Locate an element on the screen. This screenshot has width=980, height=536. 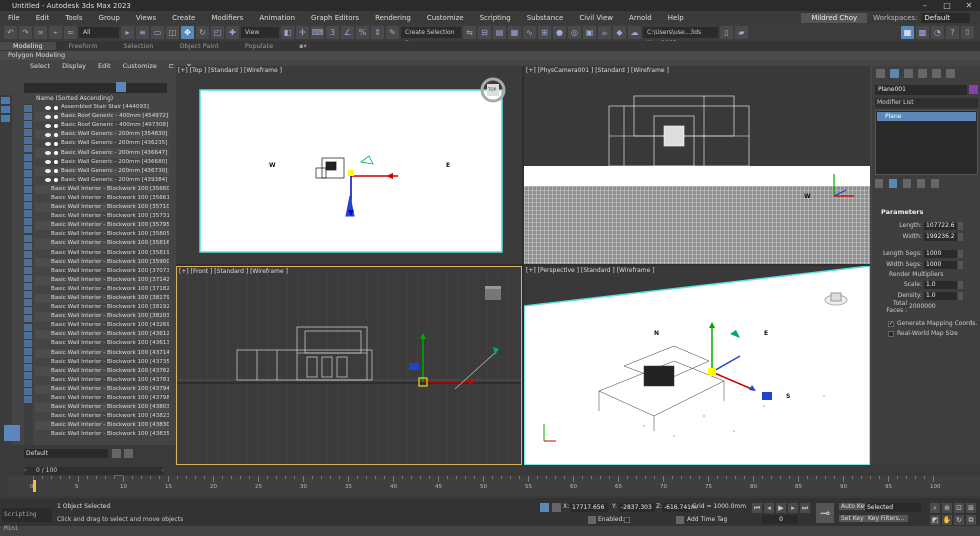
ribbon-tab-modeling: Modeling is located at coordinates (28, 46).